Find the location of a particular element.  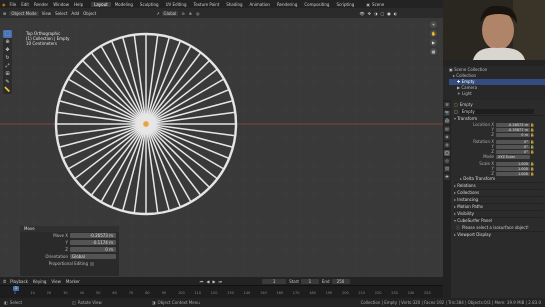

tab-texture-paint: Texture Paint is located at coordinates (206, 4).